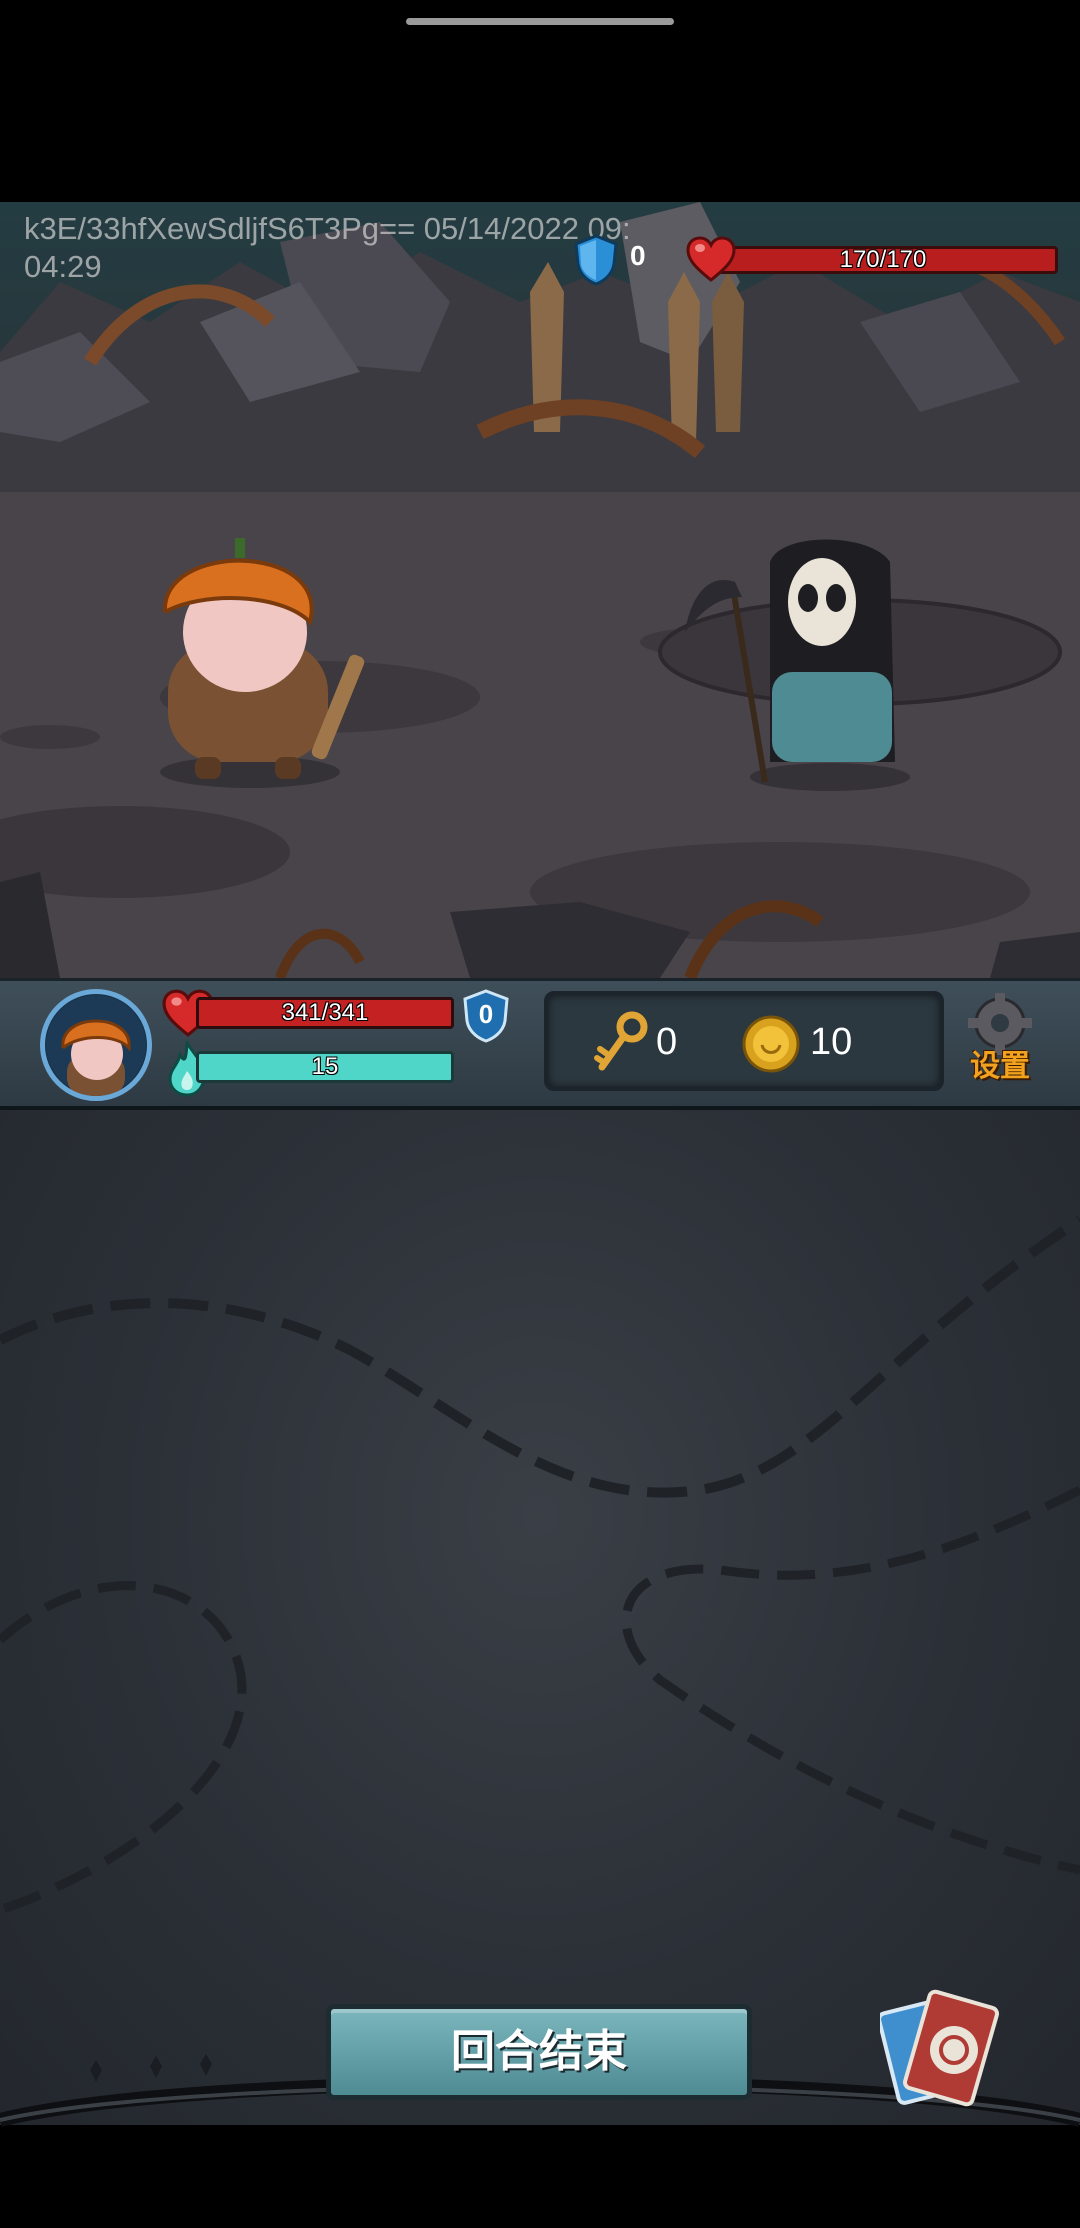 This screenshot has height=2228, width=1080. Describe the element at coordinates (667, 1042) in the screenshot. I see `key-count: 0` at that location.